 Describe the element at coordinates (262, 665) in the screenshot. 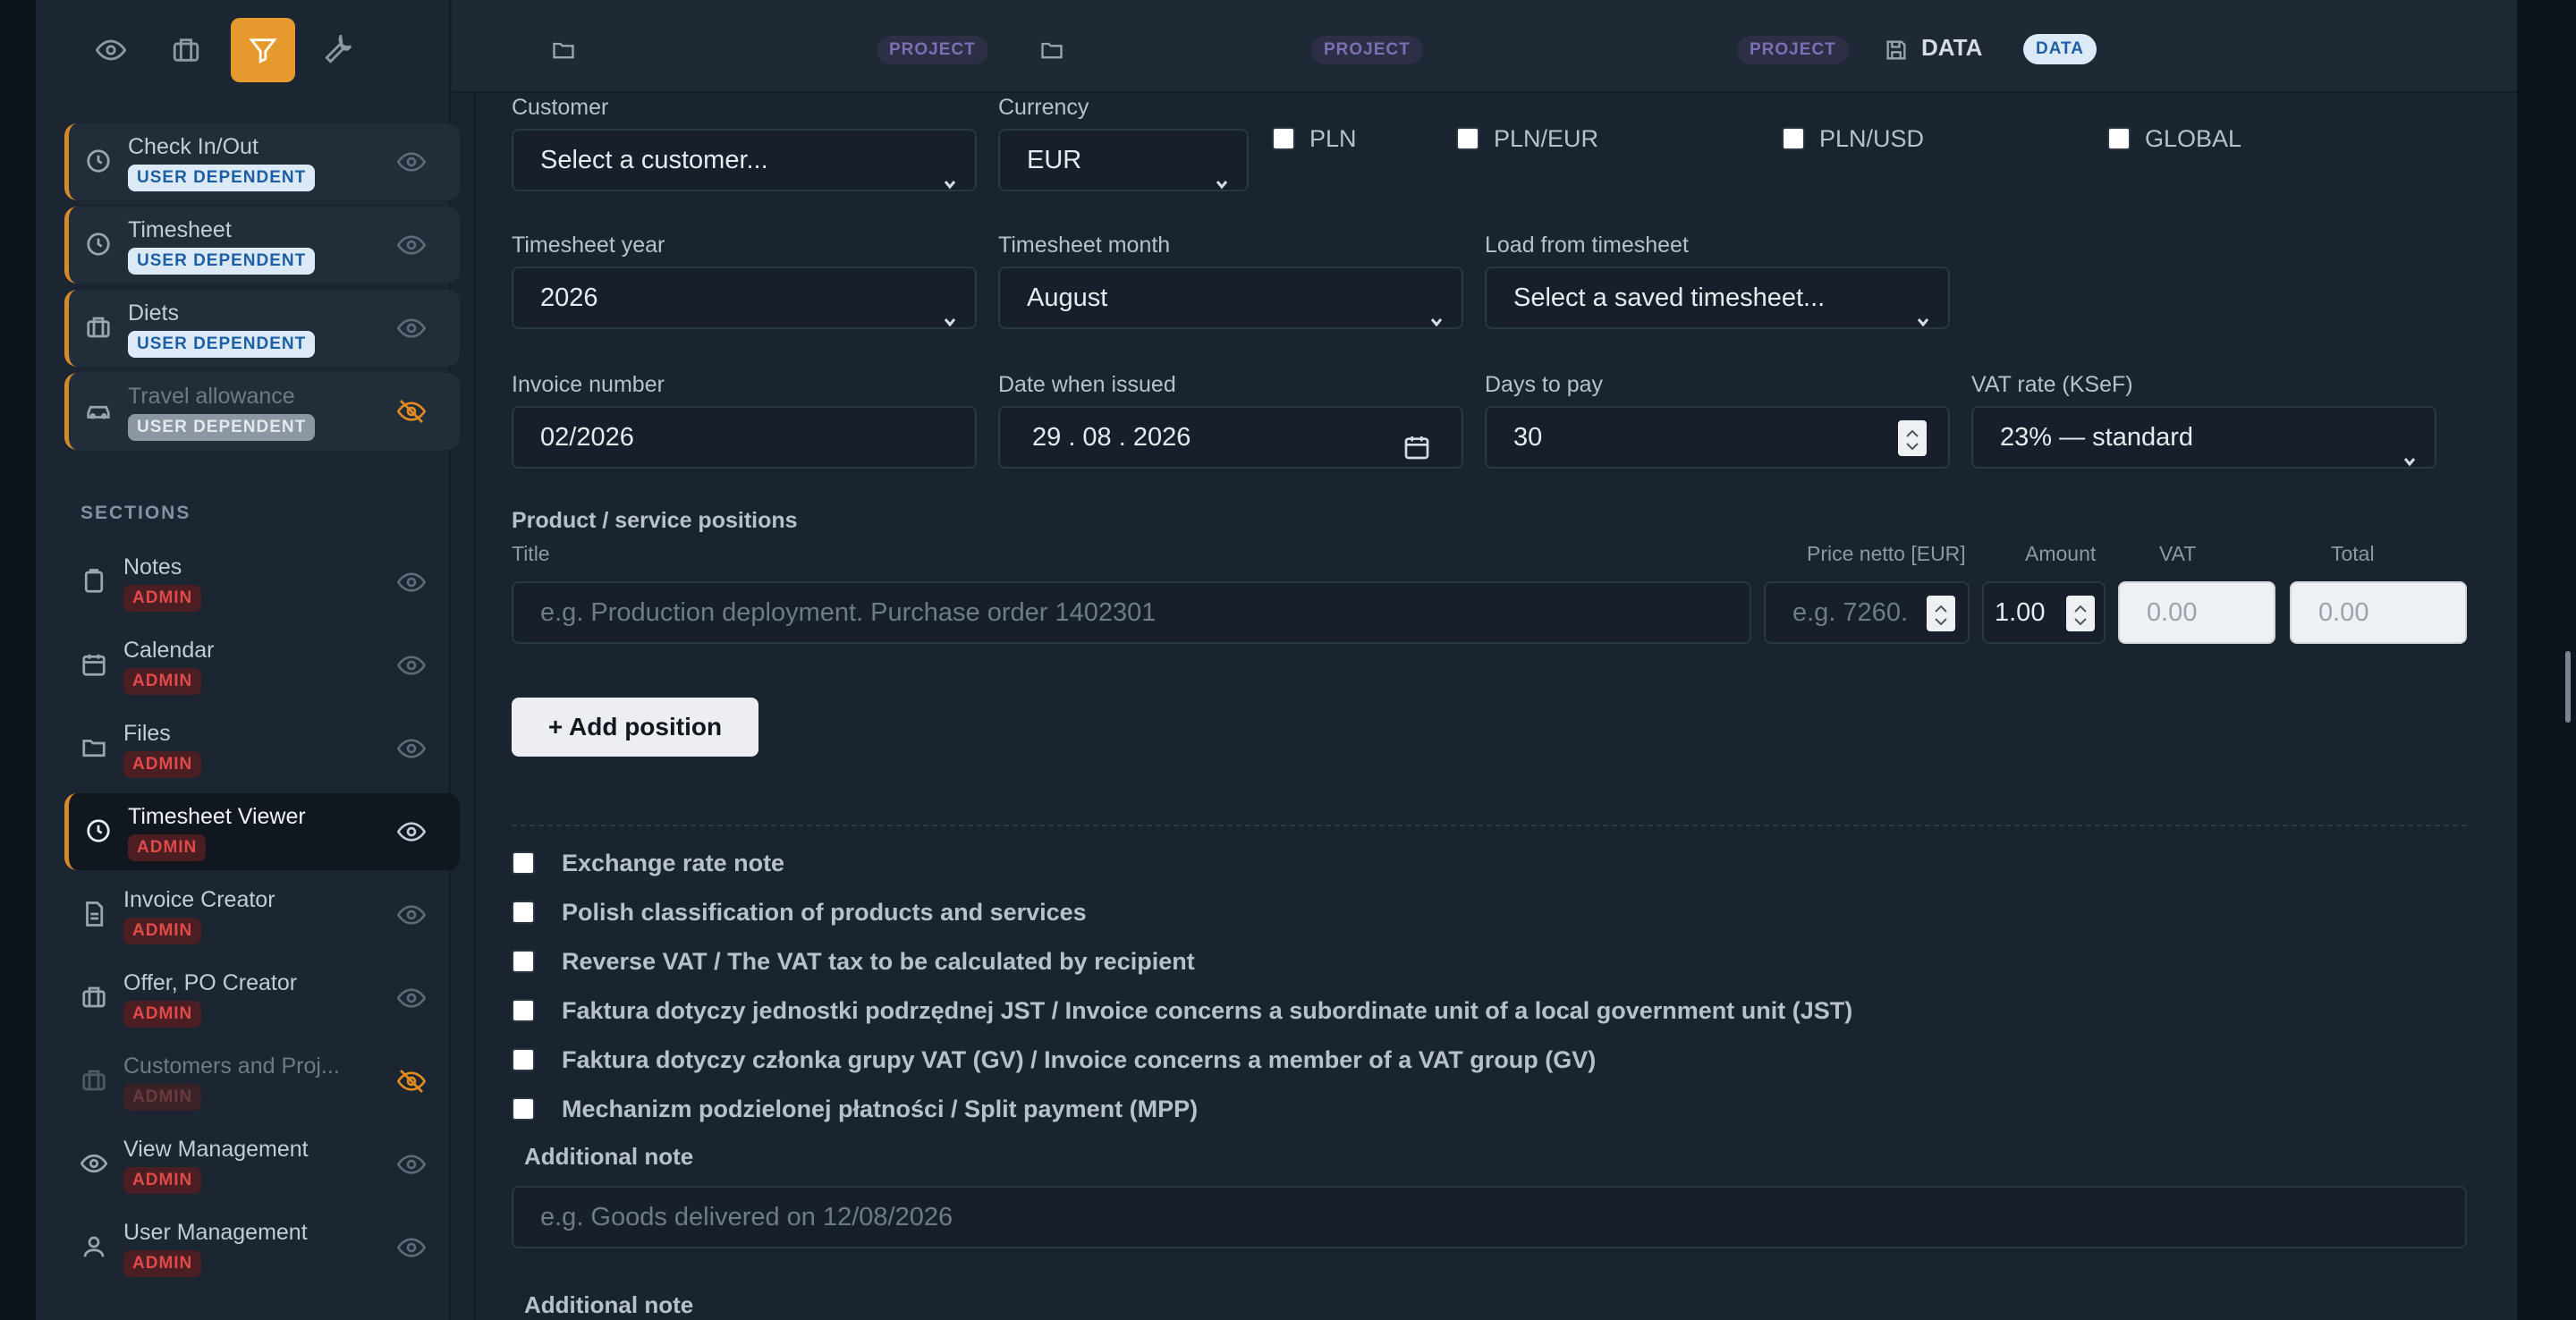

I see `sidebar-item-calendar: Calendar ADMIN` at that location.